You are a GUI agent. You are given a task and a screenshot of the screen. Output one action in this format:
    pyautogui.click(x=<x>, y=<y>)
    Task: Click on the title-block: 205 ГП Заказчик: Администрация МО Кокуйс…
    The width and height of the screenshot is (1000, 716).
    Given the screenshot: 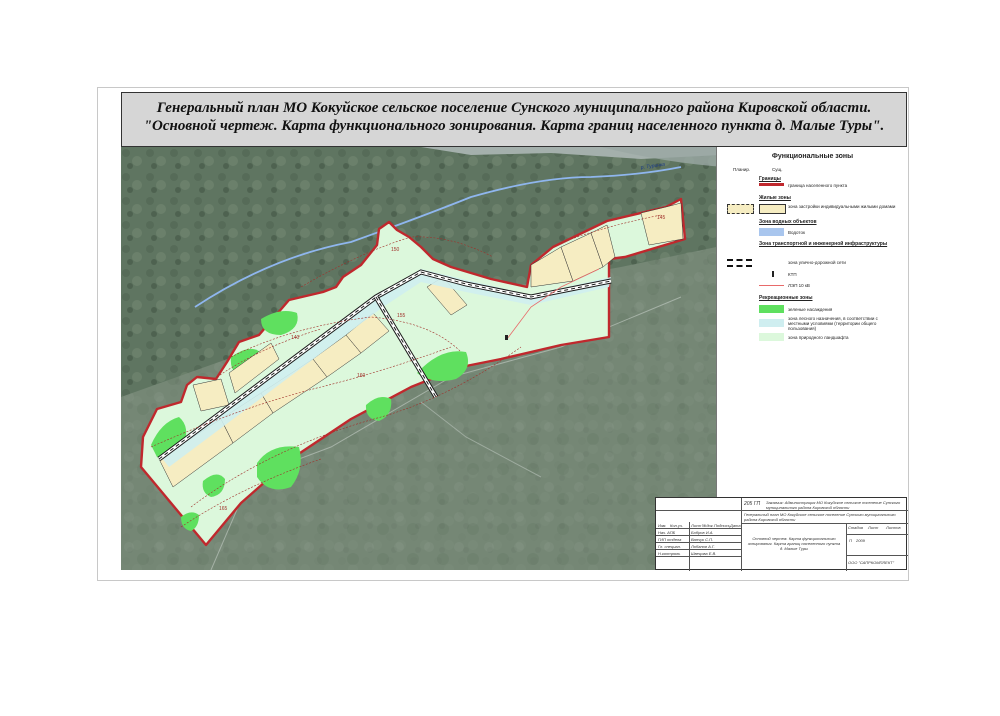 What is the action you would take?
    pyautogui.click(x=781, y=534)
    